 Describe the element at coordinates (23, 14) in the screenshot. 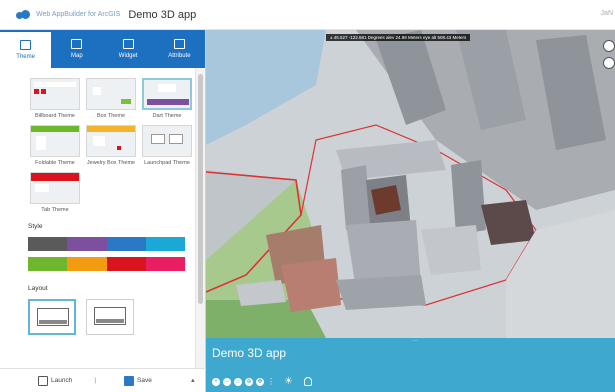

I see `arcgis-logo-icon` at that location.